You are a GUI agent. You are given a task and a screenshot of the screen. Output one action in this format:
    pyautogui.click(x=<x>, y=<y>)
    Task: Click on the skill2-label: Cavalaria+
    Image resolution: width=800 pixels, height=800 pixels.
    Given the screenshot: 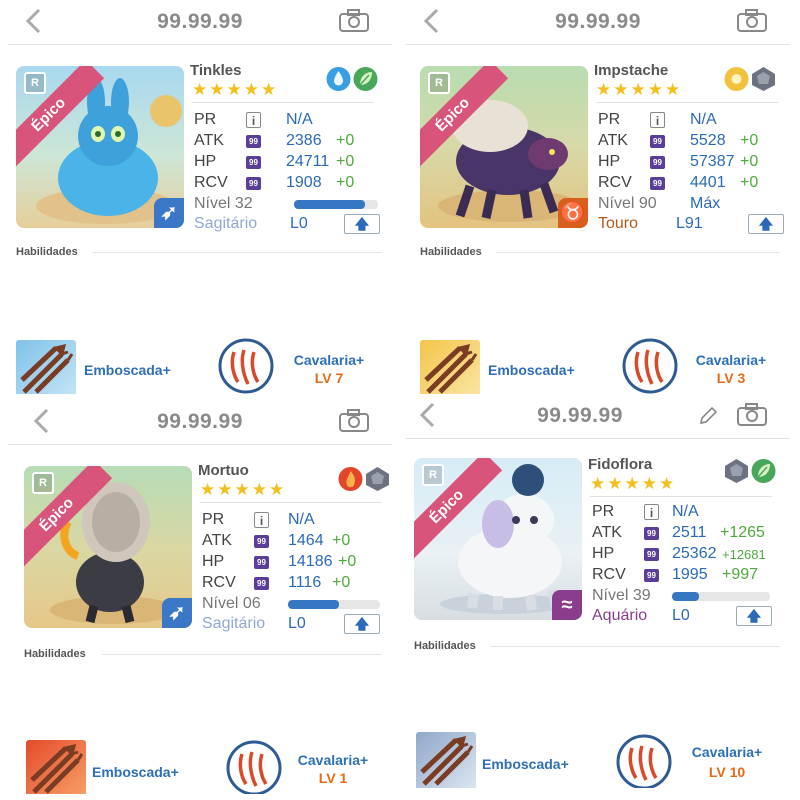 What is the action you would take?
    pyautogui.click(x=333, y=760)
    